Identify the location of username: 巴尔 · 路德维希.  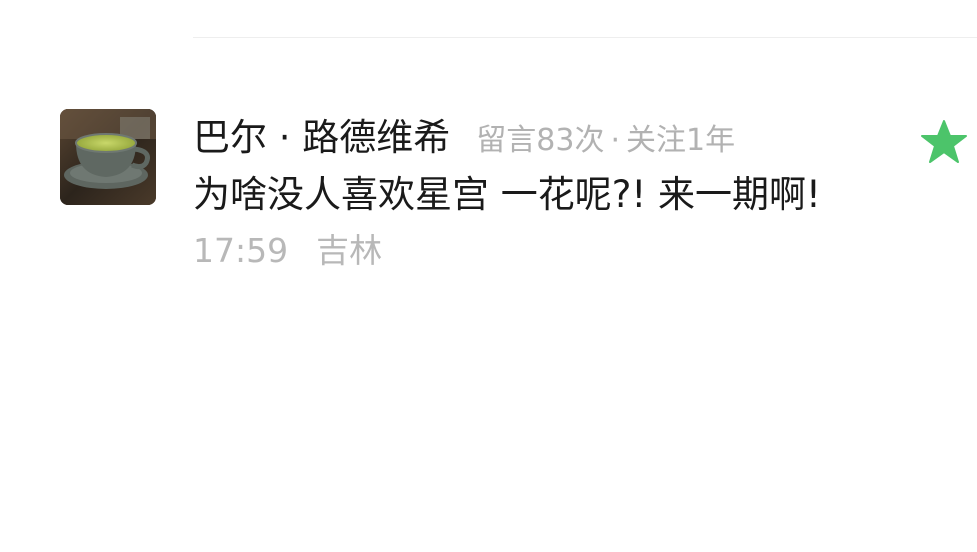
(321, 138).